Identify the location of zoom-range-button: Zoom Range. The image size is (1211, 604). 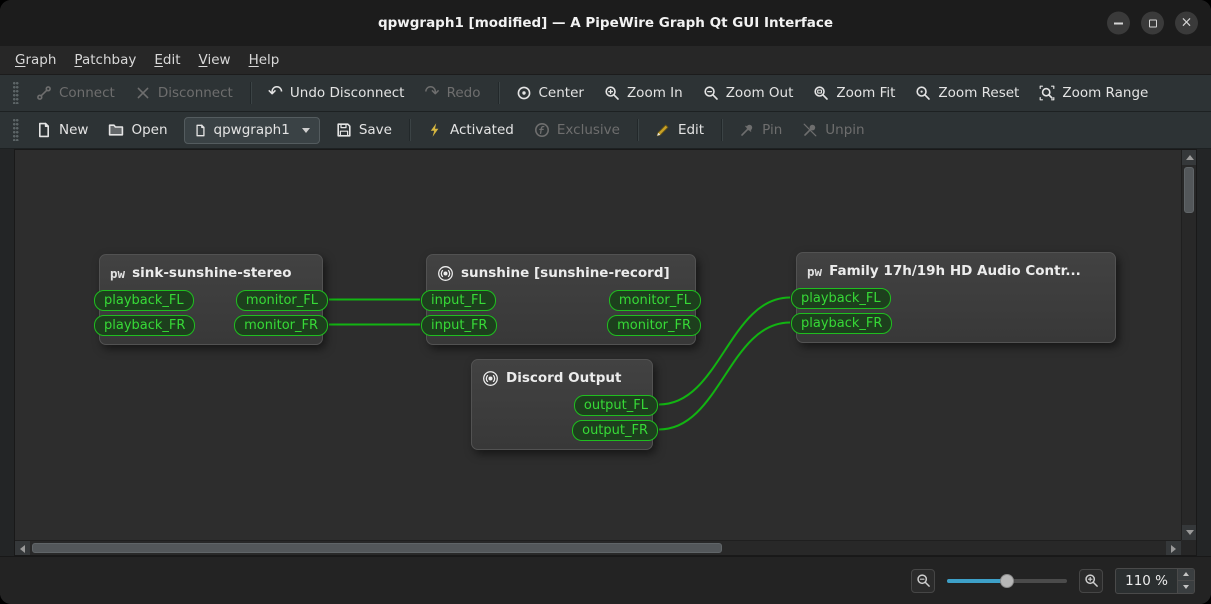
(1093, 93).